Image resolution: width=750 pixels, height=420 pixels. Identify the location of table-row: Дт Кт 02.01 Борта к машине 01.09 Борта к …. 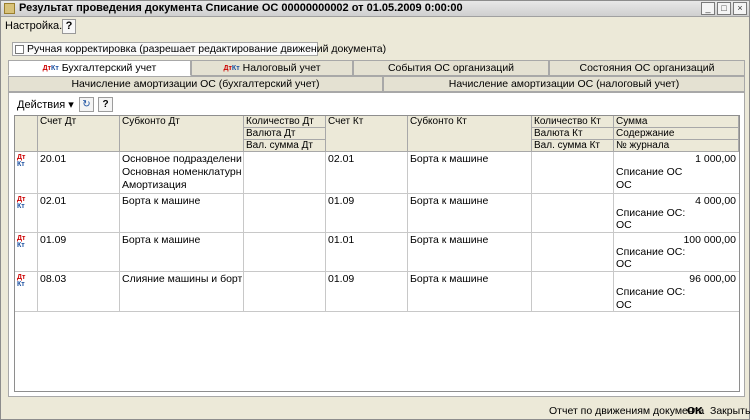
(377, 213).